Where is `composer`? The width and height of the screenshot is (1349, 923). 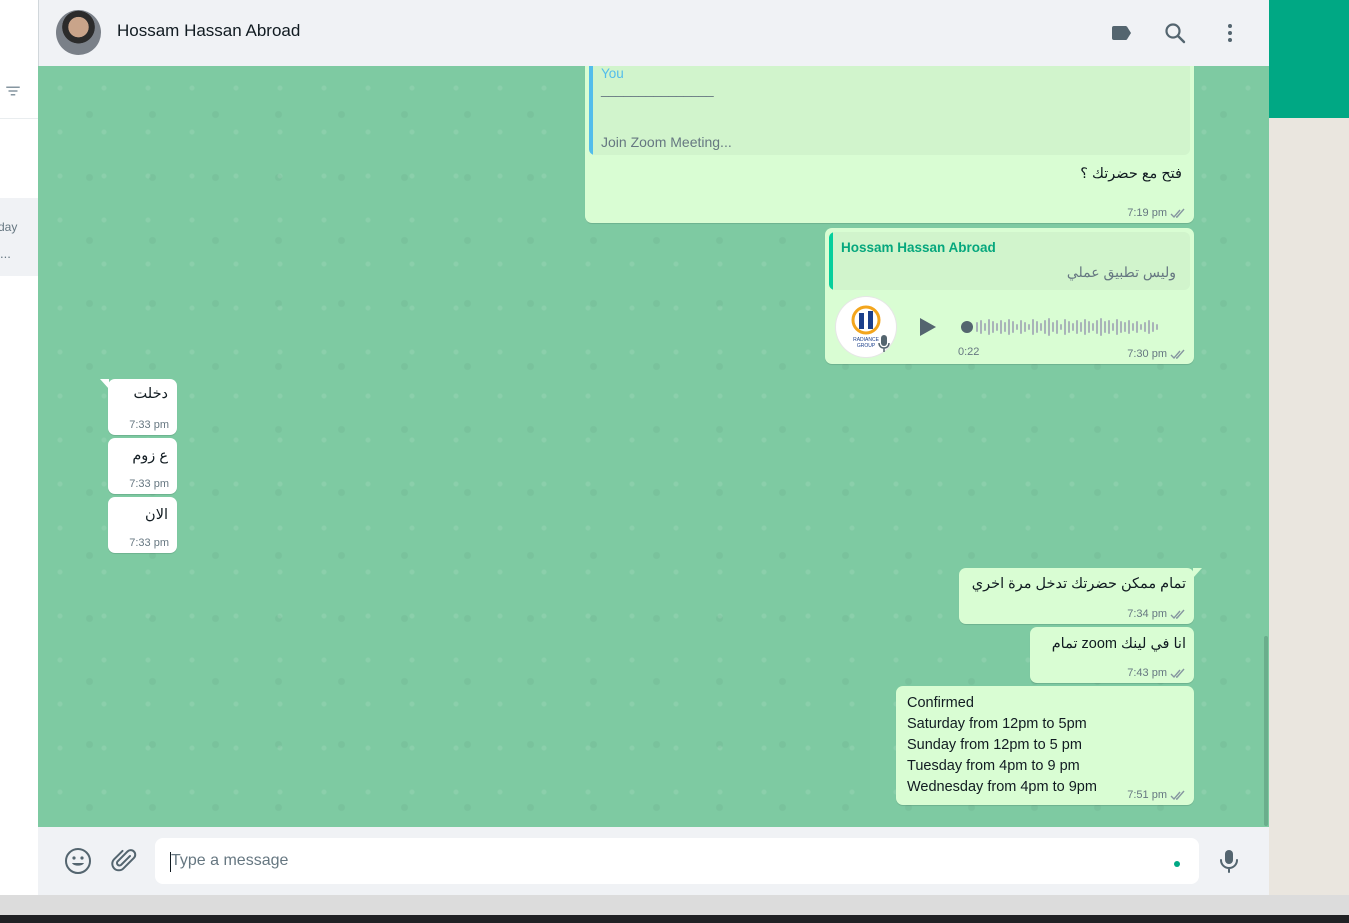 composer is located at coordinates (653, 861).